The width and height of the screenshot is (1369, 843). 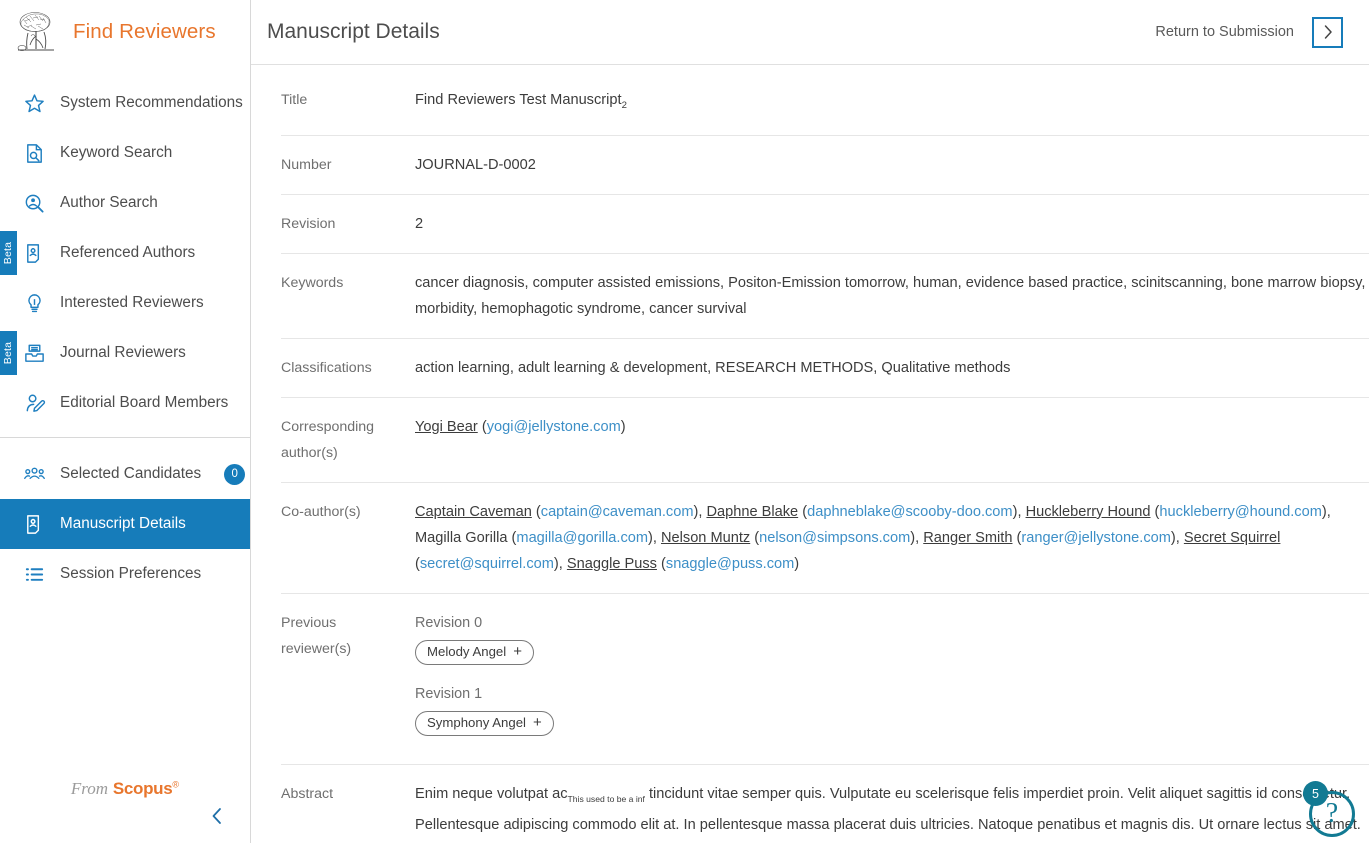 I want to click on star-icon, so click(x=34, y=103).